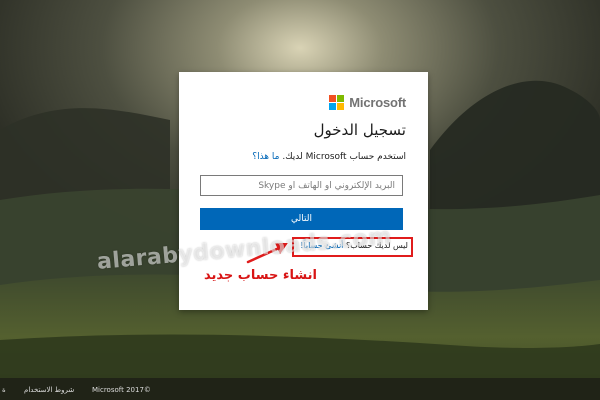 This screenshot has height=400, width=600. What do you see at coordinates (333, 98) in the screenshot?
I see `logo-square-red` at bounding box center [333, 98].